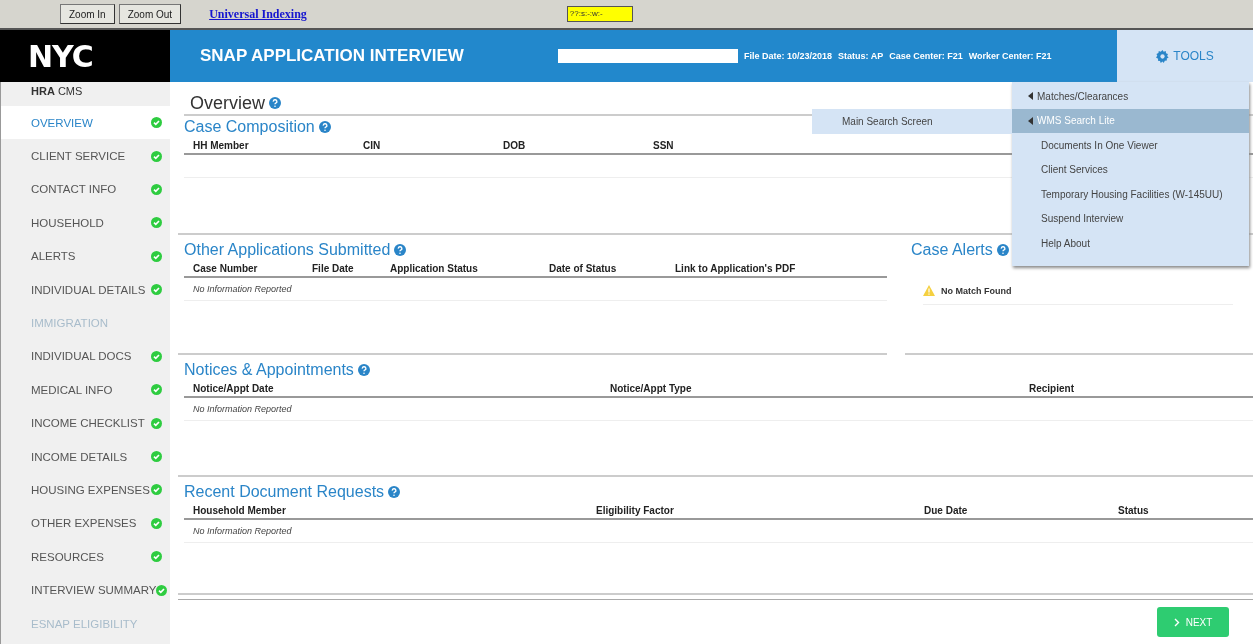 Image resolution: width=1253 pixels, height=644 pixels. What do you see at coordinates (434, 269) in the screenshot?
I see `column-header: Application Status` at bounding box center [434, 269].